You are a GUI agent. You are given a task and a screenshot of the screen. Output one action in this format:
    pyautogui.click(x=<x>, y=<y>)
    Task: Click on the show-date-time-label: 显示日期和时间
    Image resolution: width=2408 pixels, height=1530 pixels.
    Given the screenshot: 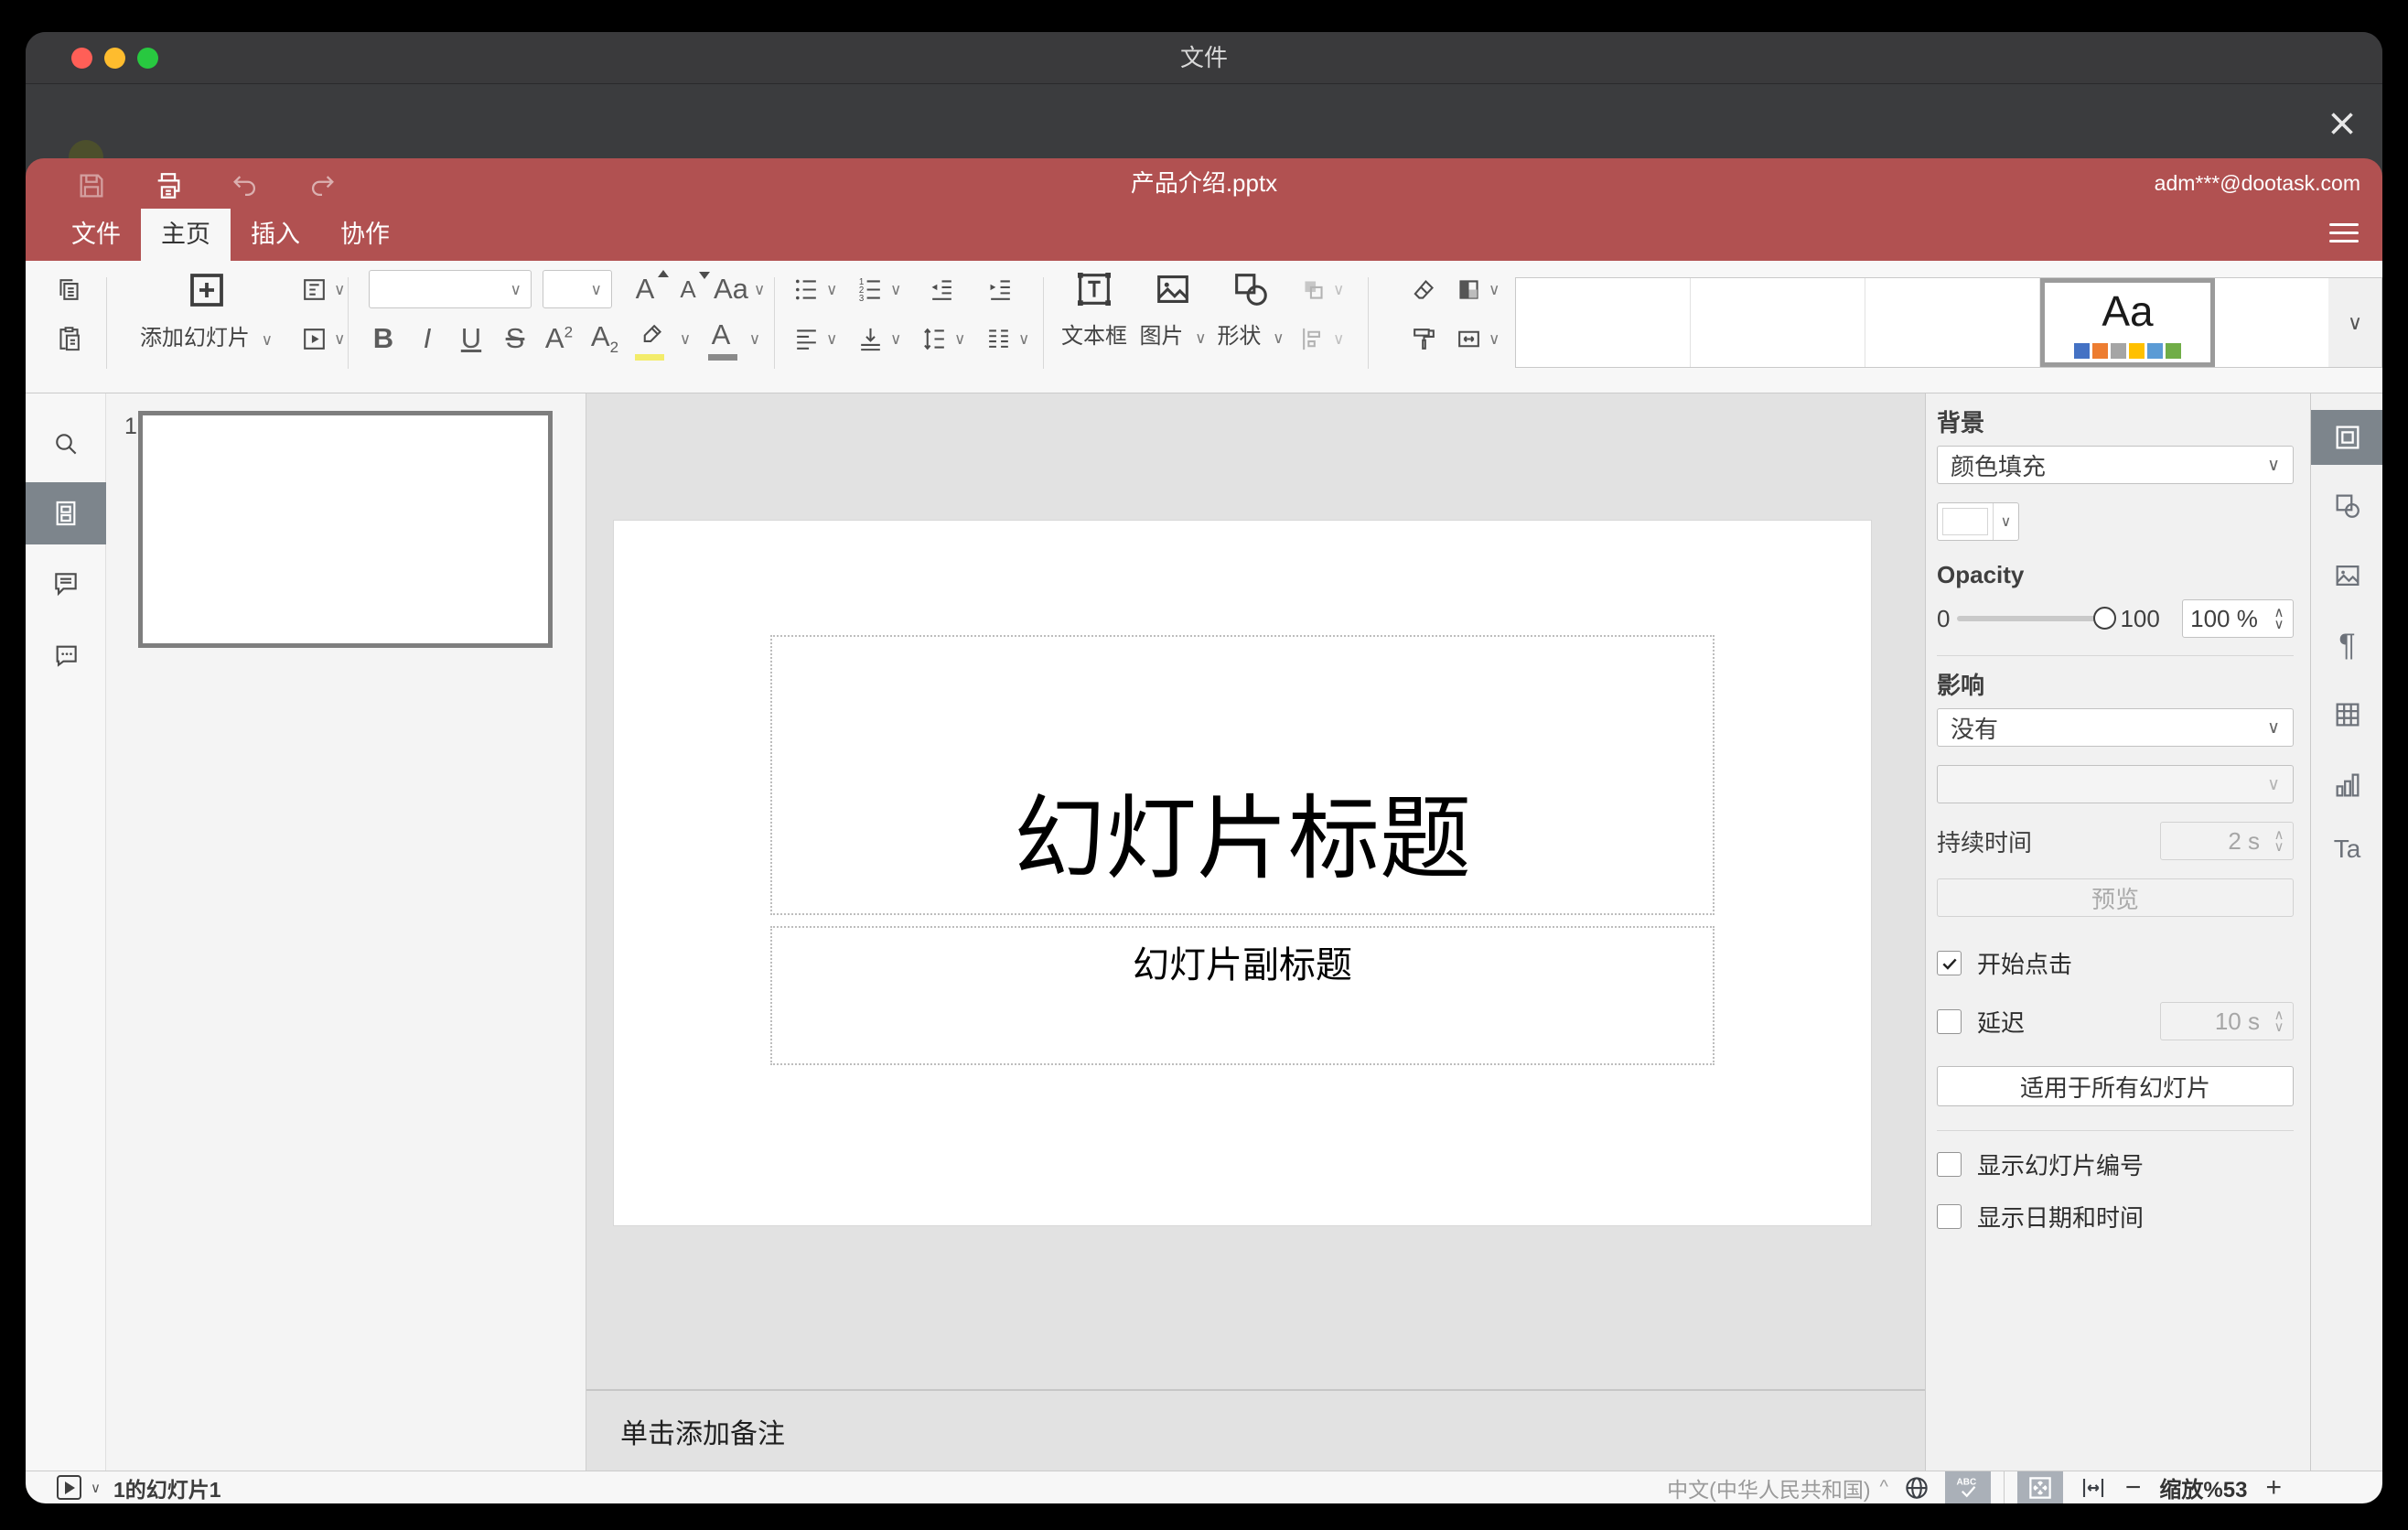 What is the action you would take?
    pyautogui.click(x=2060, y=1217)
    